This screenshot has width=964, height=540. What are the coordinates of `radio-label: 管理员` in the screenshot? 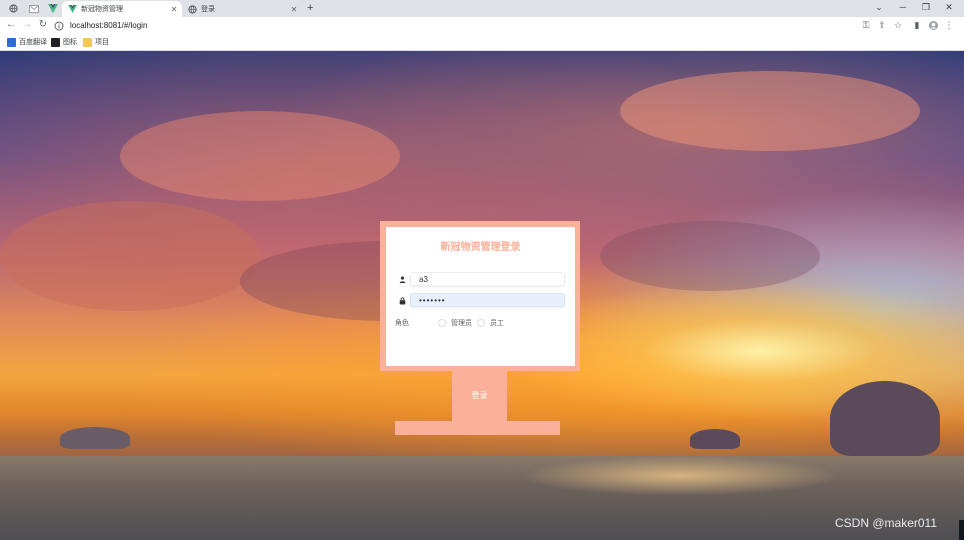 It's located at (461, 323).